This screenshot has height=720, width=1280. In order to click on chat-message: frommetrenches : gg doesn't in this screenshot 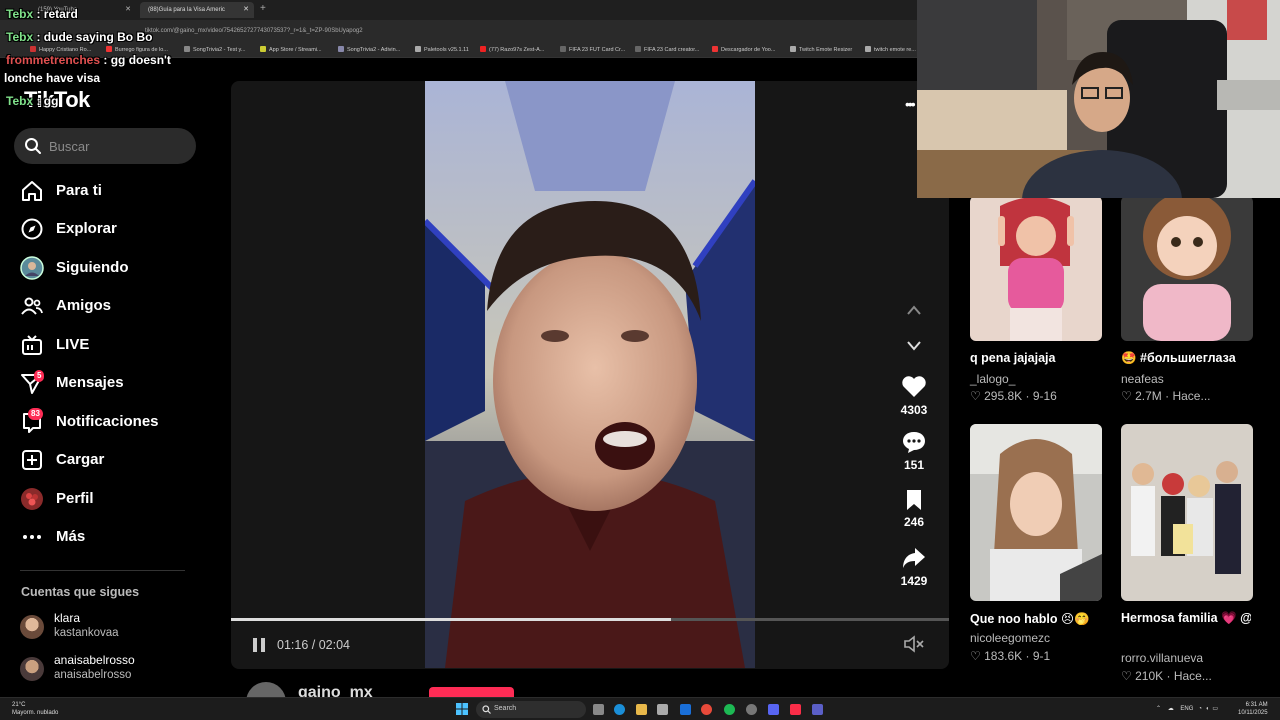, I will do `click(88, 60)`.